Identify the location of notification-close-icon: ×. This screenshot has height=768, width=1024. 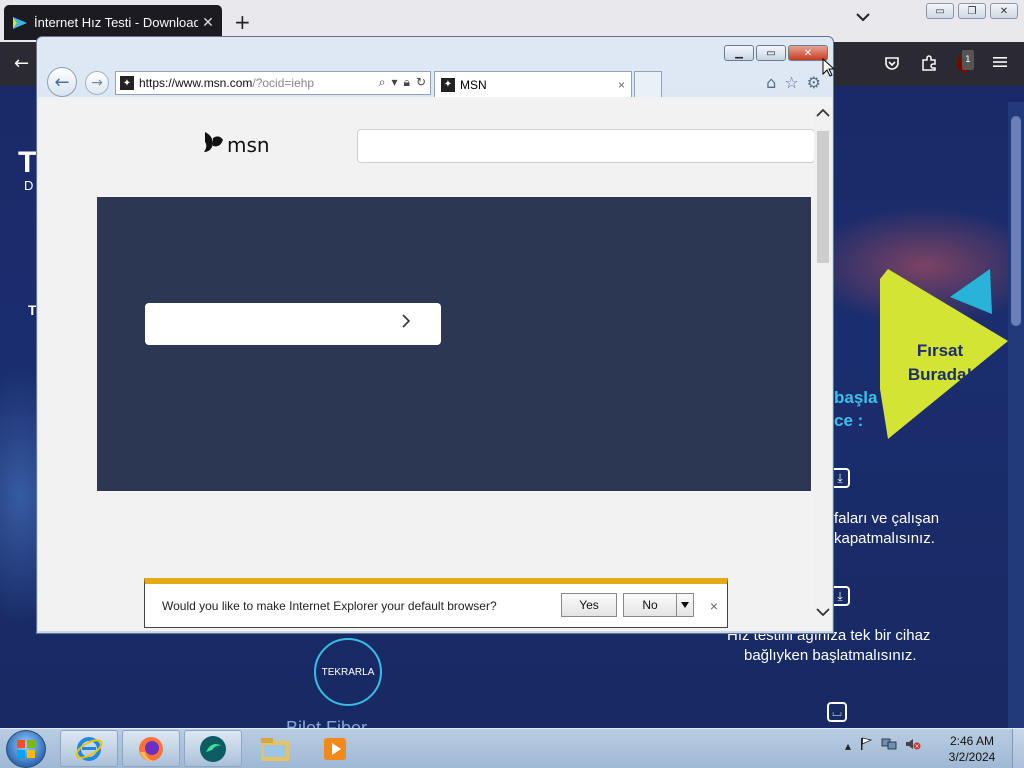
(714, 606).